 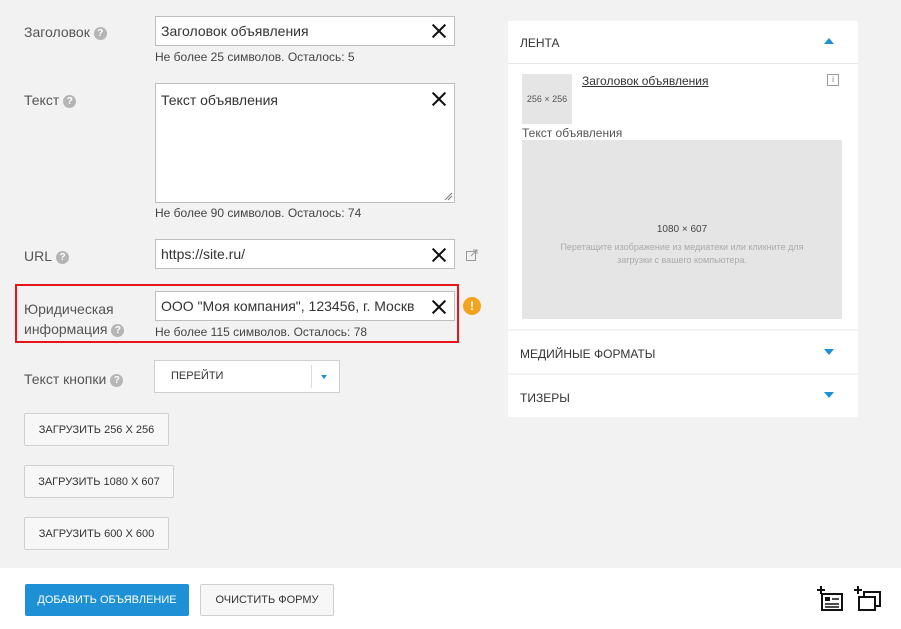 I want to click on text-label: Текст?, so click(x=50, y=100).